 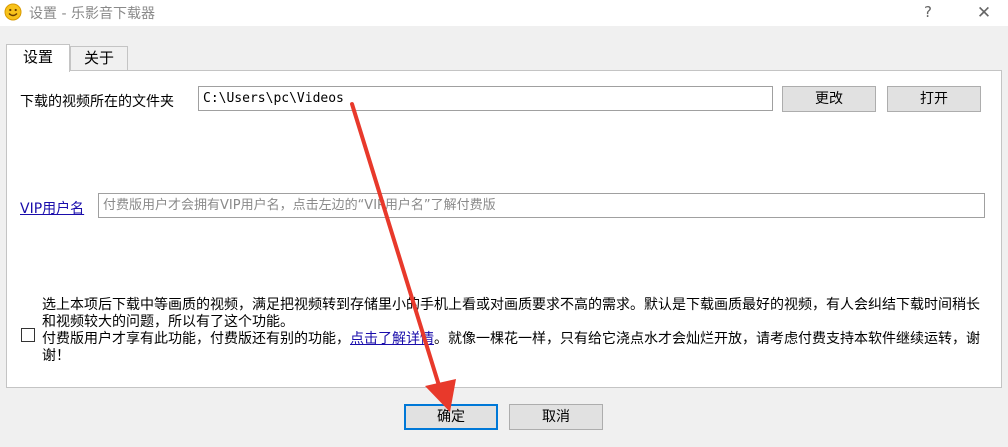 I want to click on help-button: ?, so click(x=928, y=12).